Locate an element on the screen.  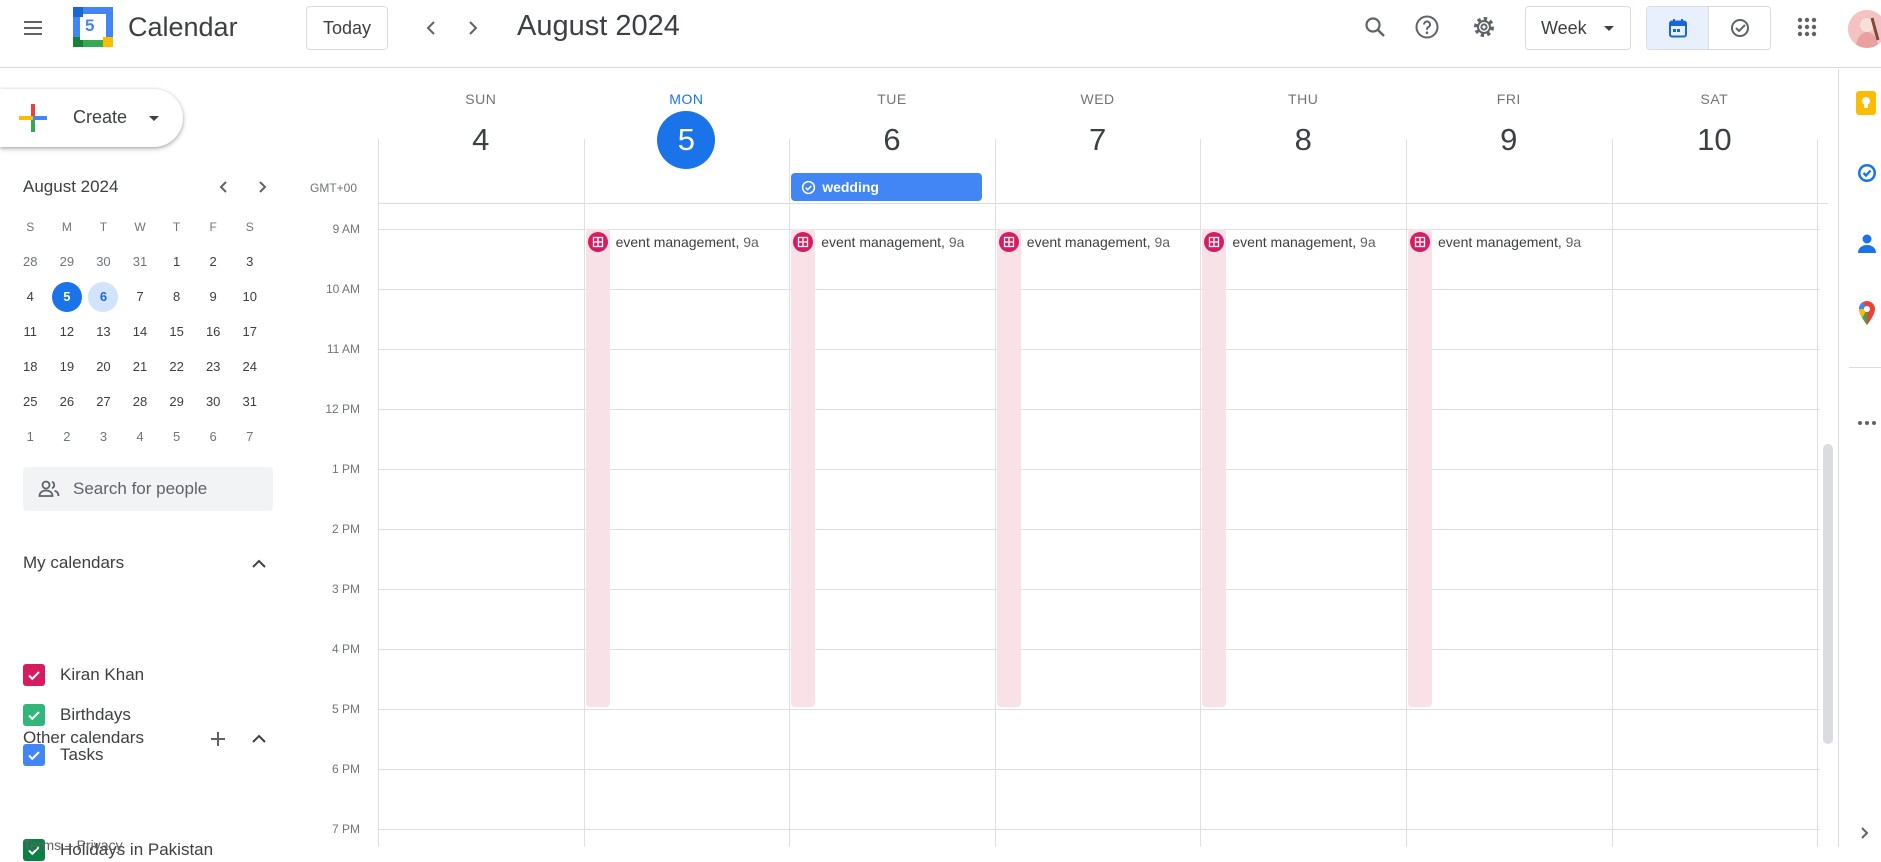
tasks-view-button is located at coordinates (1739, 28).